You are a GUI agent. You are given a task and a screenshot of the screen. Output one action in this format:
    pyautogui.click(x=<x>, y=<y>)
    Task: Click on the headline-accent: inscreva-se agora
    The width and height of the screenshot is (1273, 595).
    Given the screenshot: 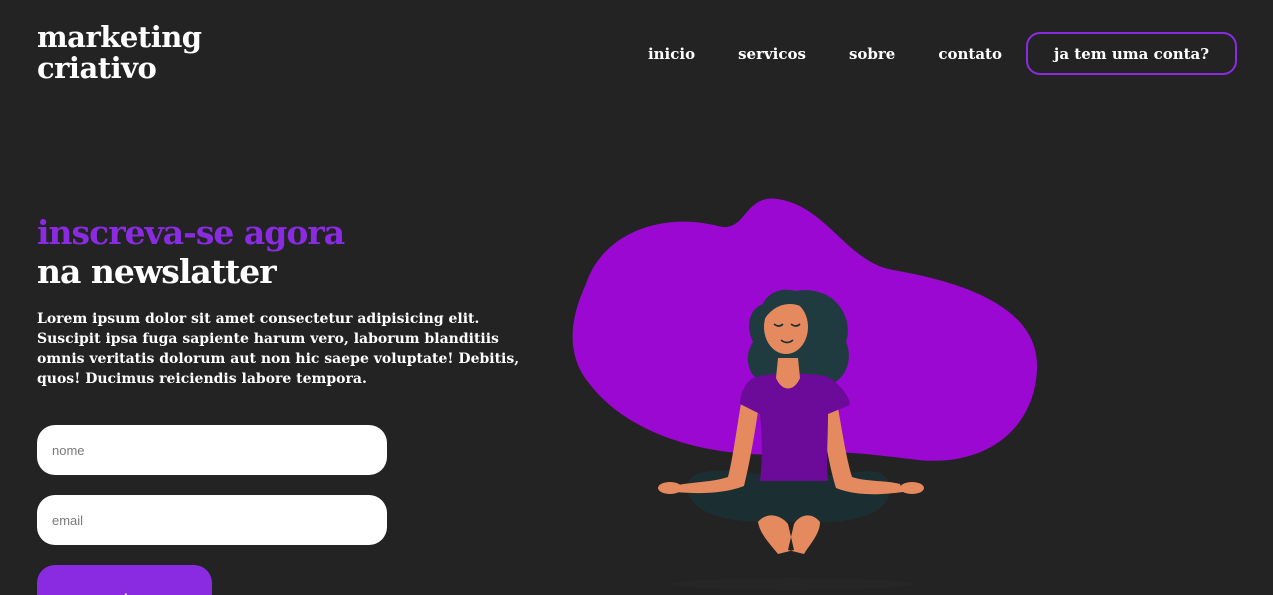 What is the action you would take?
    pyautogui.click(x=191, y=232)
    